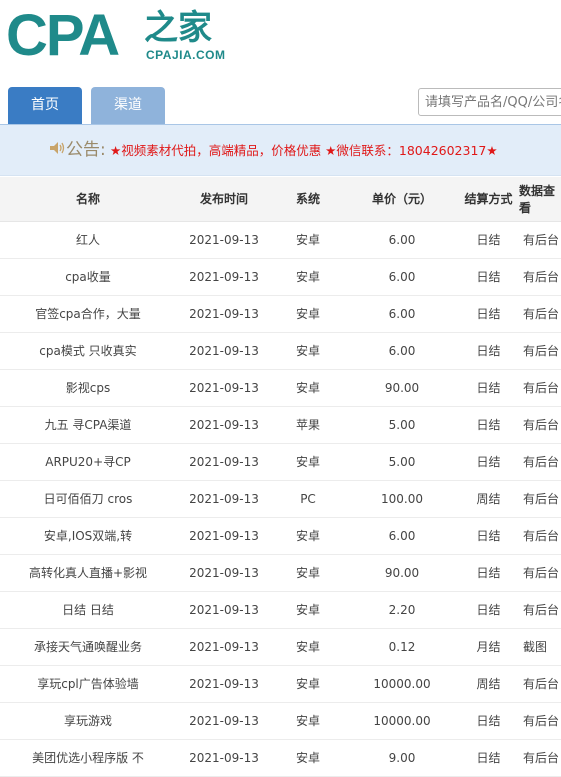  I want to click on cell-name: ARPU20+寻CP, so click(88, 461).